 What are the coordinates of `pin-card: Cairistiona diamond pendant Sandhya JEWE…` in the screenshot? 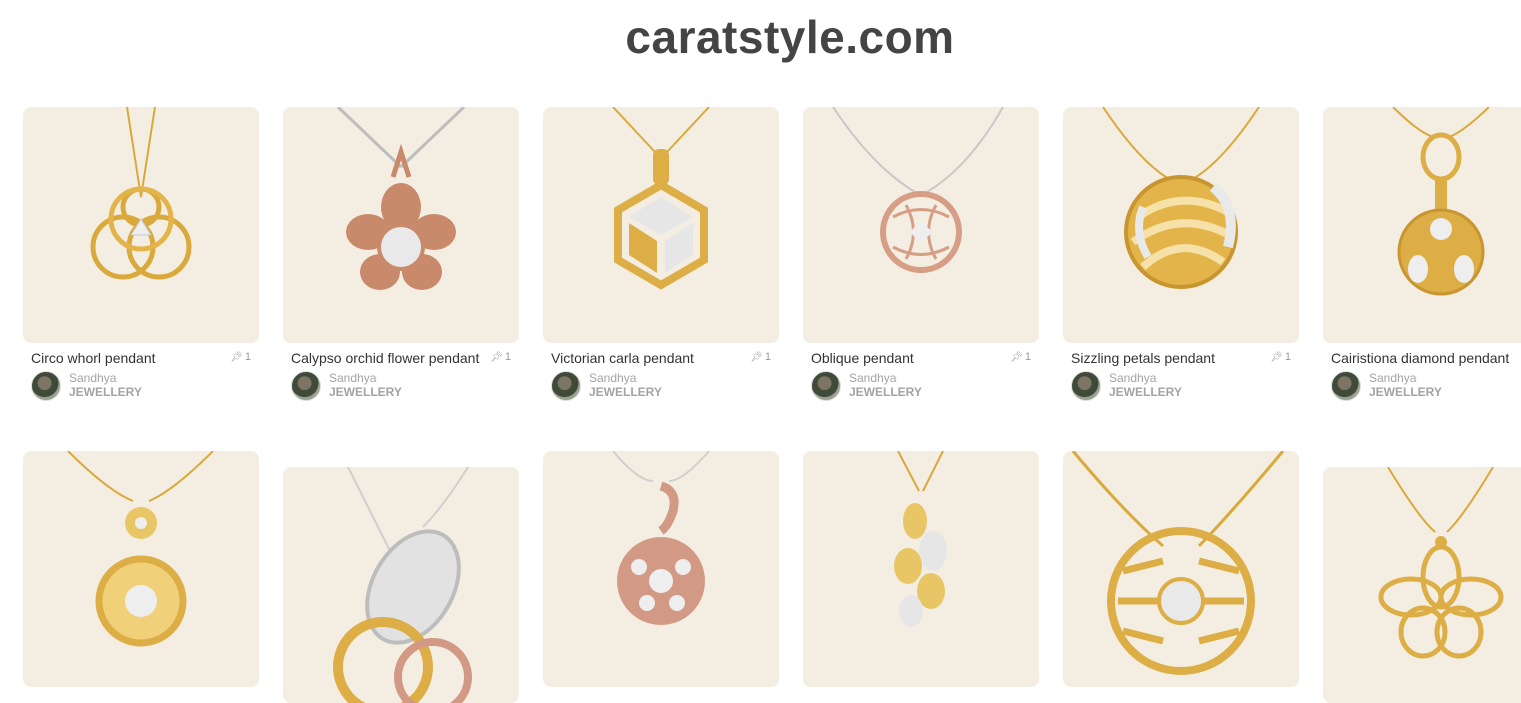 It's located at (1422, 254).